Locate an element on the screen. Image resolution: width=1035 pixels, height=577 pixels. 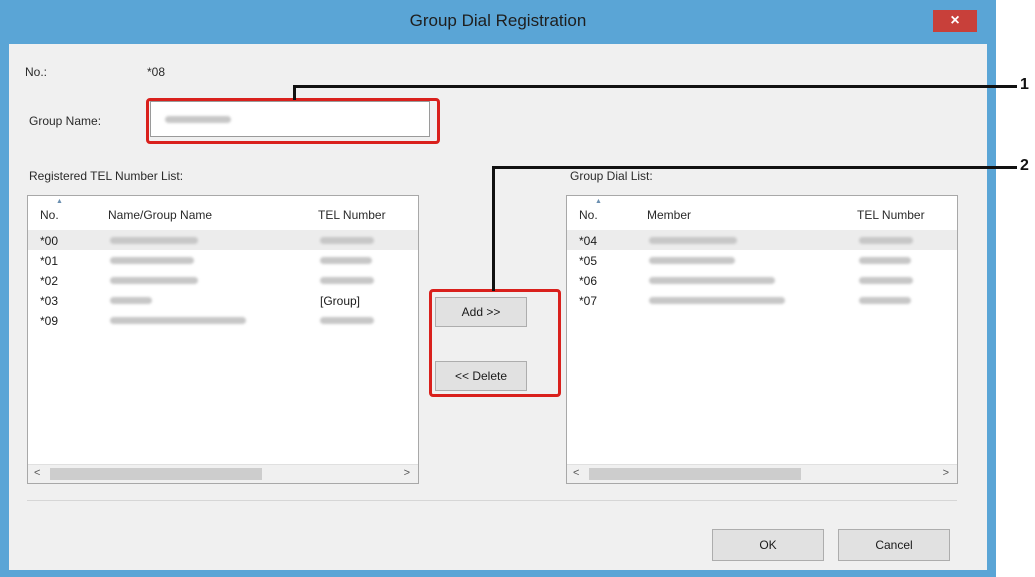
row-no: *06 is located at coordinates (588, 281).